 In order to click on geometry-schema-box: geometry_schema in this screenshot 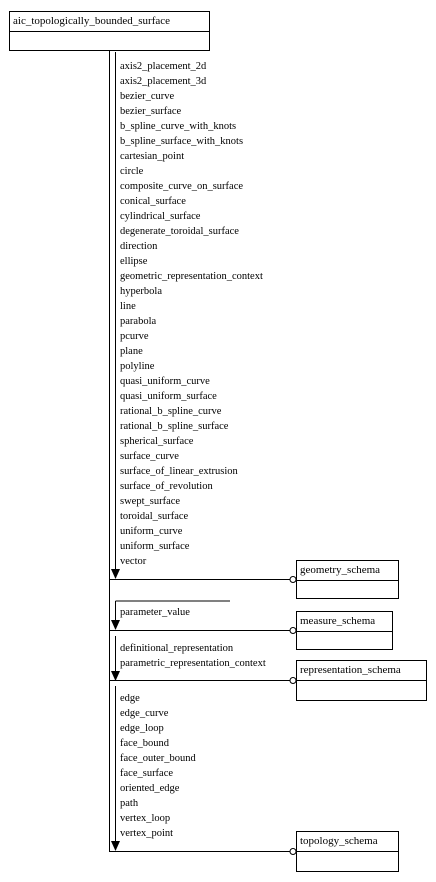, I will do `click(347, 579)`.